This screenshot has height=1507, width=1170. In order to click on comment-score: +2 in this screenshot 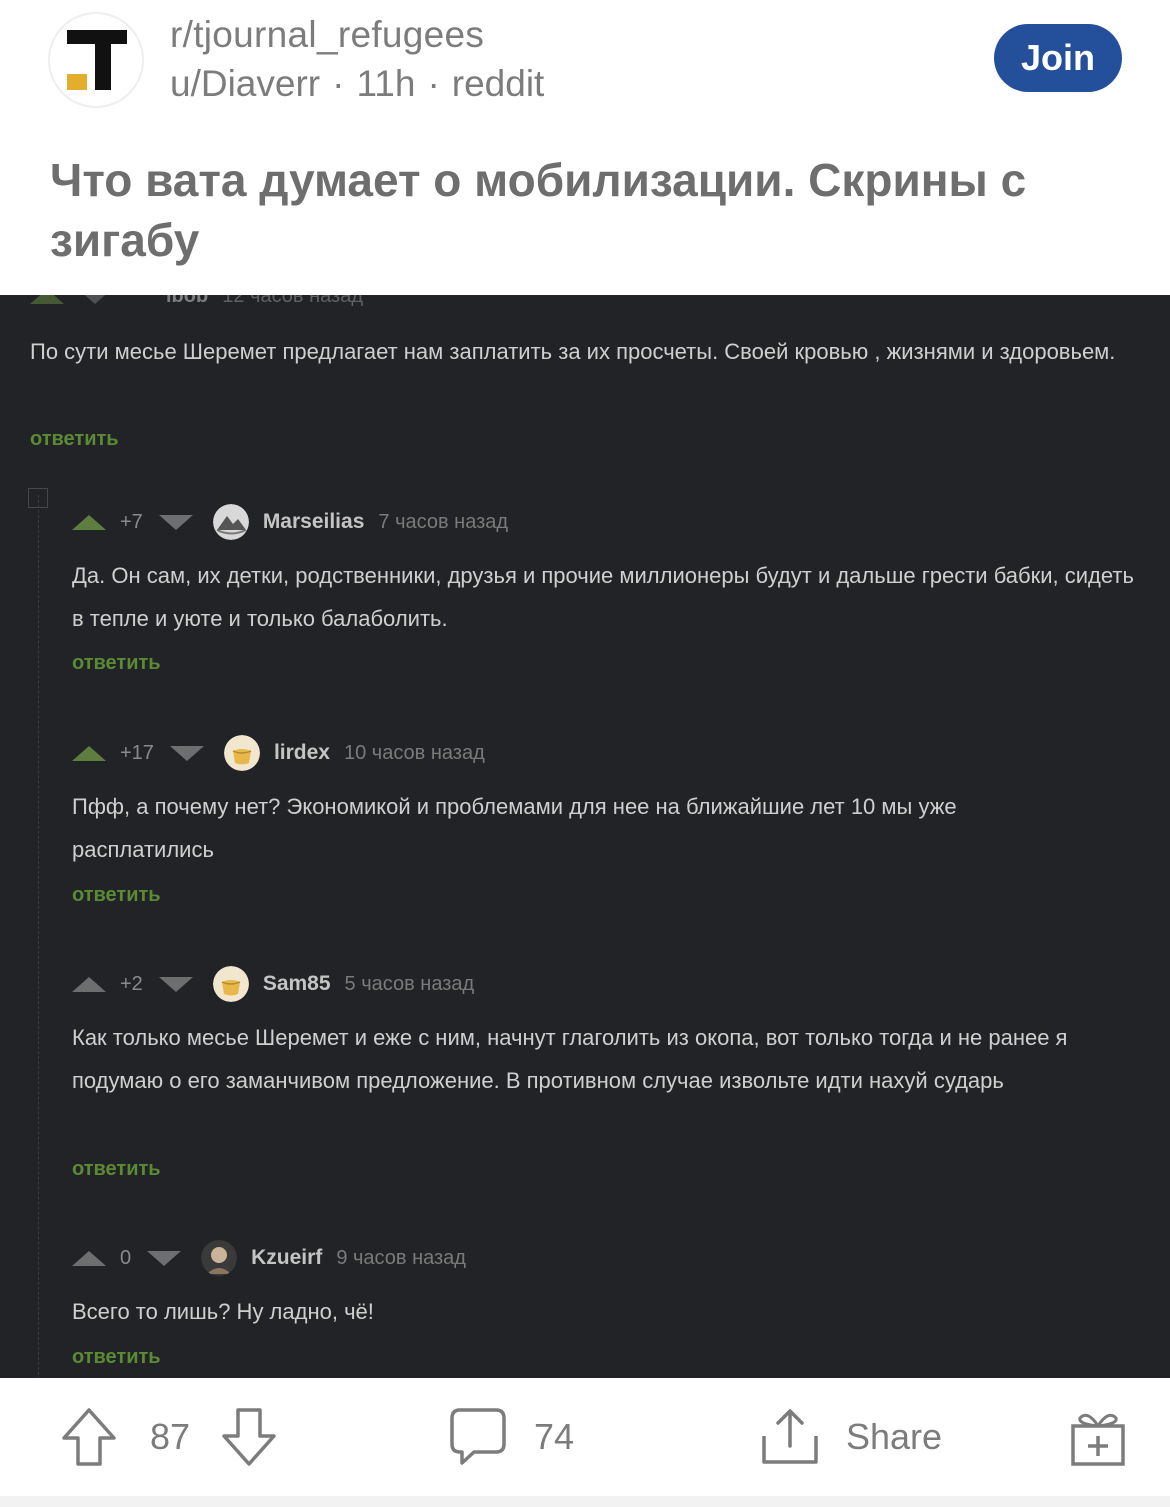, I will do `click(131, 983)`.